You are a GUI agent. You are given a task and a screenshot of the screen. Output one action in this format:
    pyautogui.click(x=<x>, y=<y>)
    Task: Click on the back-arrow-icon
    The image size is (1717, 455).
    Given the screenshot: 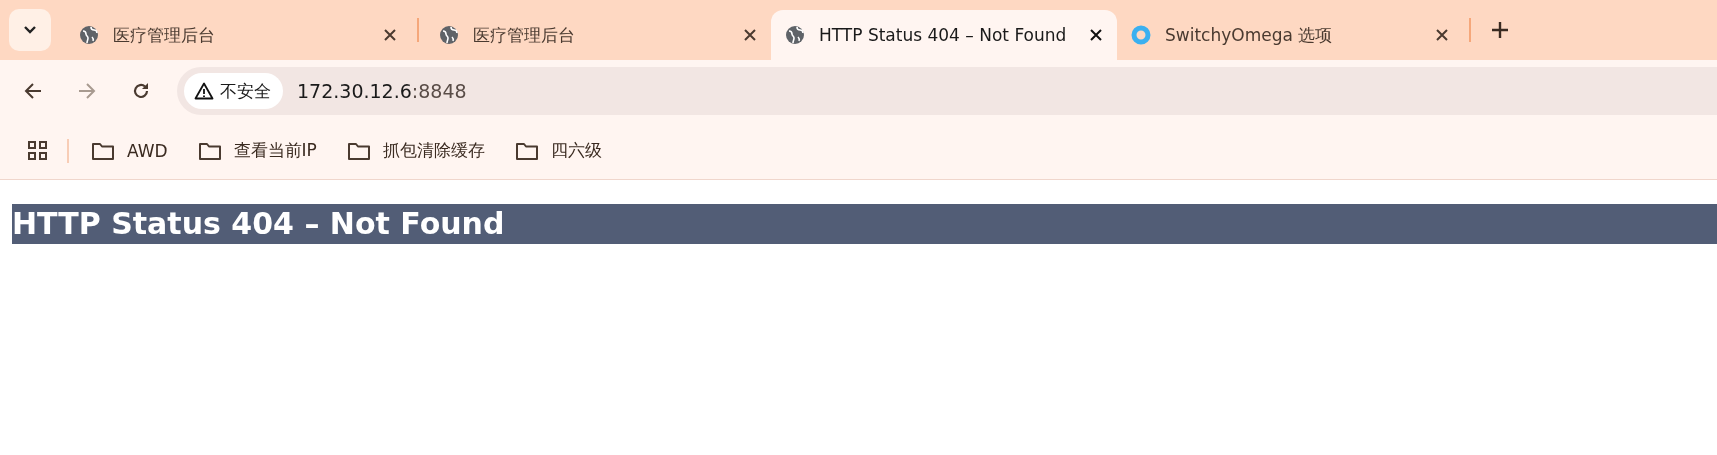 What is the action you would take?
    pyautogui.click(x=33, y=91)
    